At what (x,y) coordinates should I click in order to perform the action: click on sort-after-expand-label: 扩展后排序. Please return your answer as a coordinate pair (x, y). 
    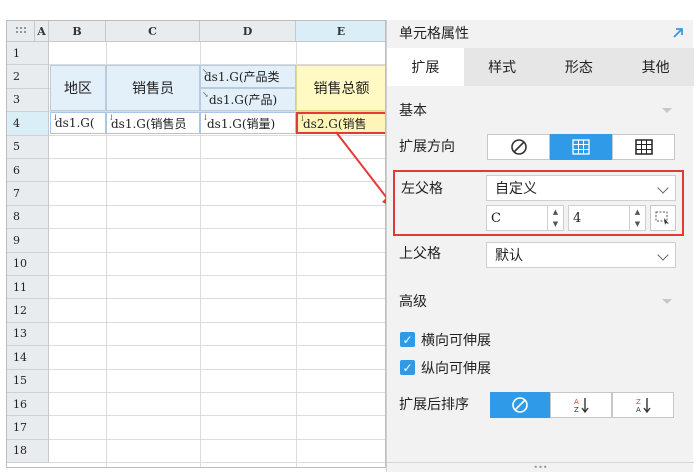
    Looking at the image, I should click on (434, 405).